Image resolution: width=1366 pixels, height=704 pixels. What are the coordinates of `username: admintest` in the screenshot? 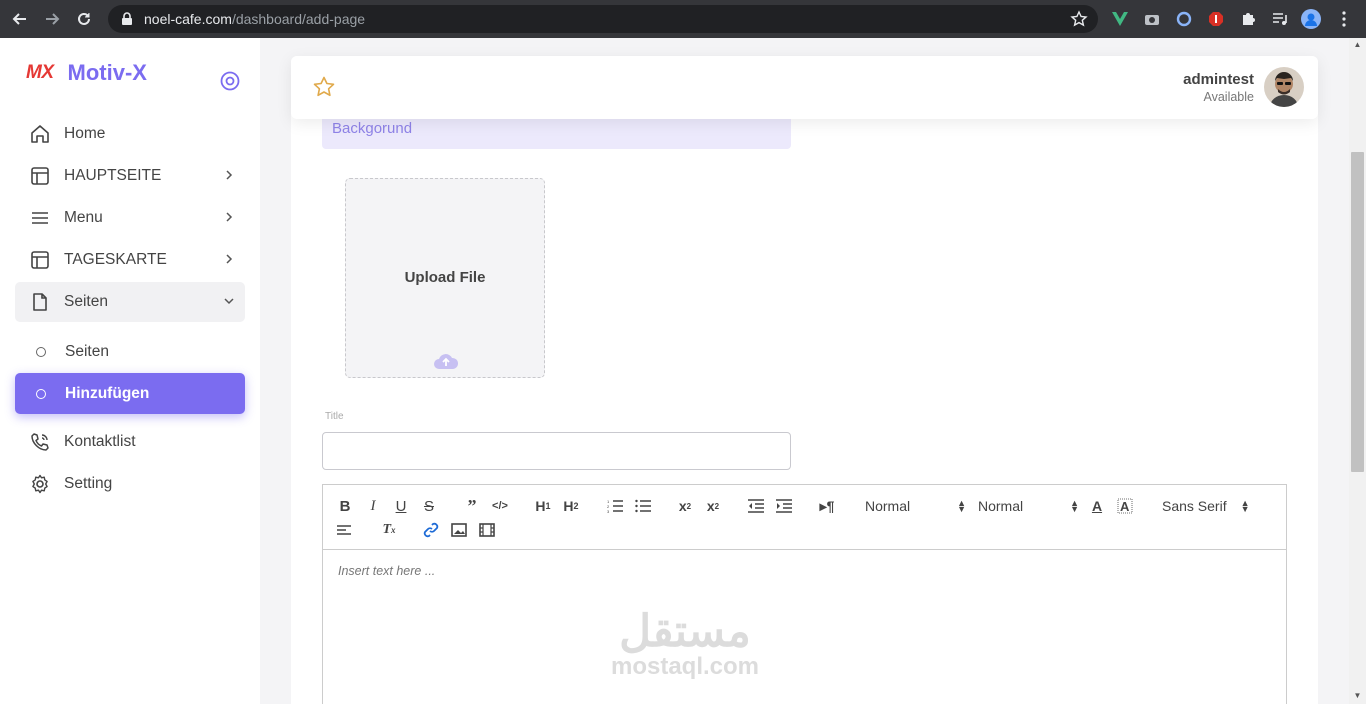 It's located at (1218, 79).